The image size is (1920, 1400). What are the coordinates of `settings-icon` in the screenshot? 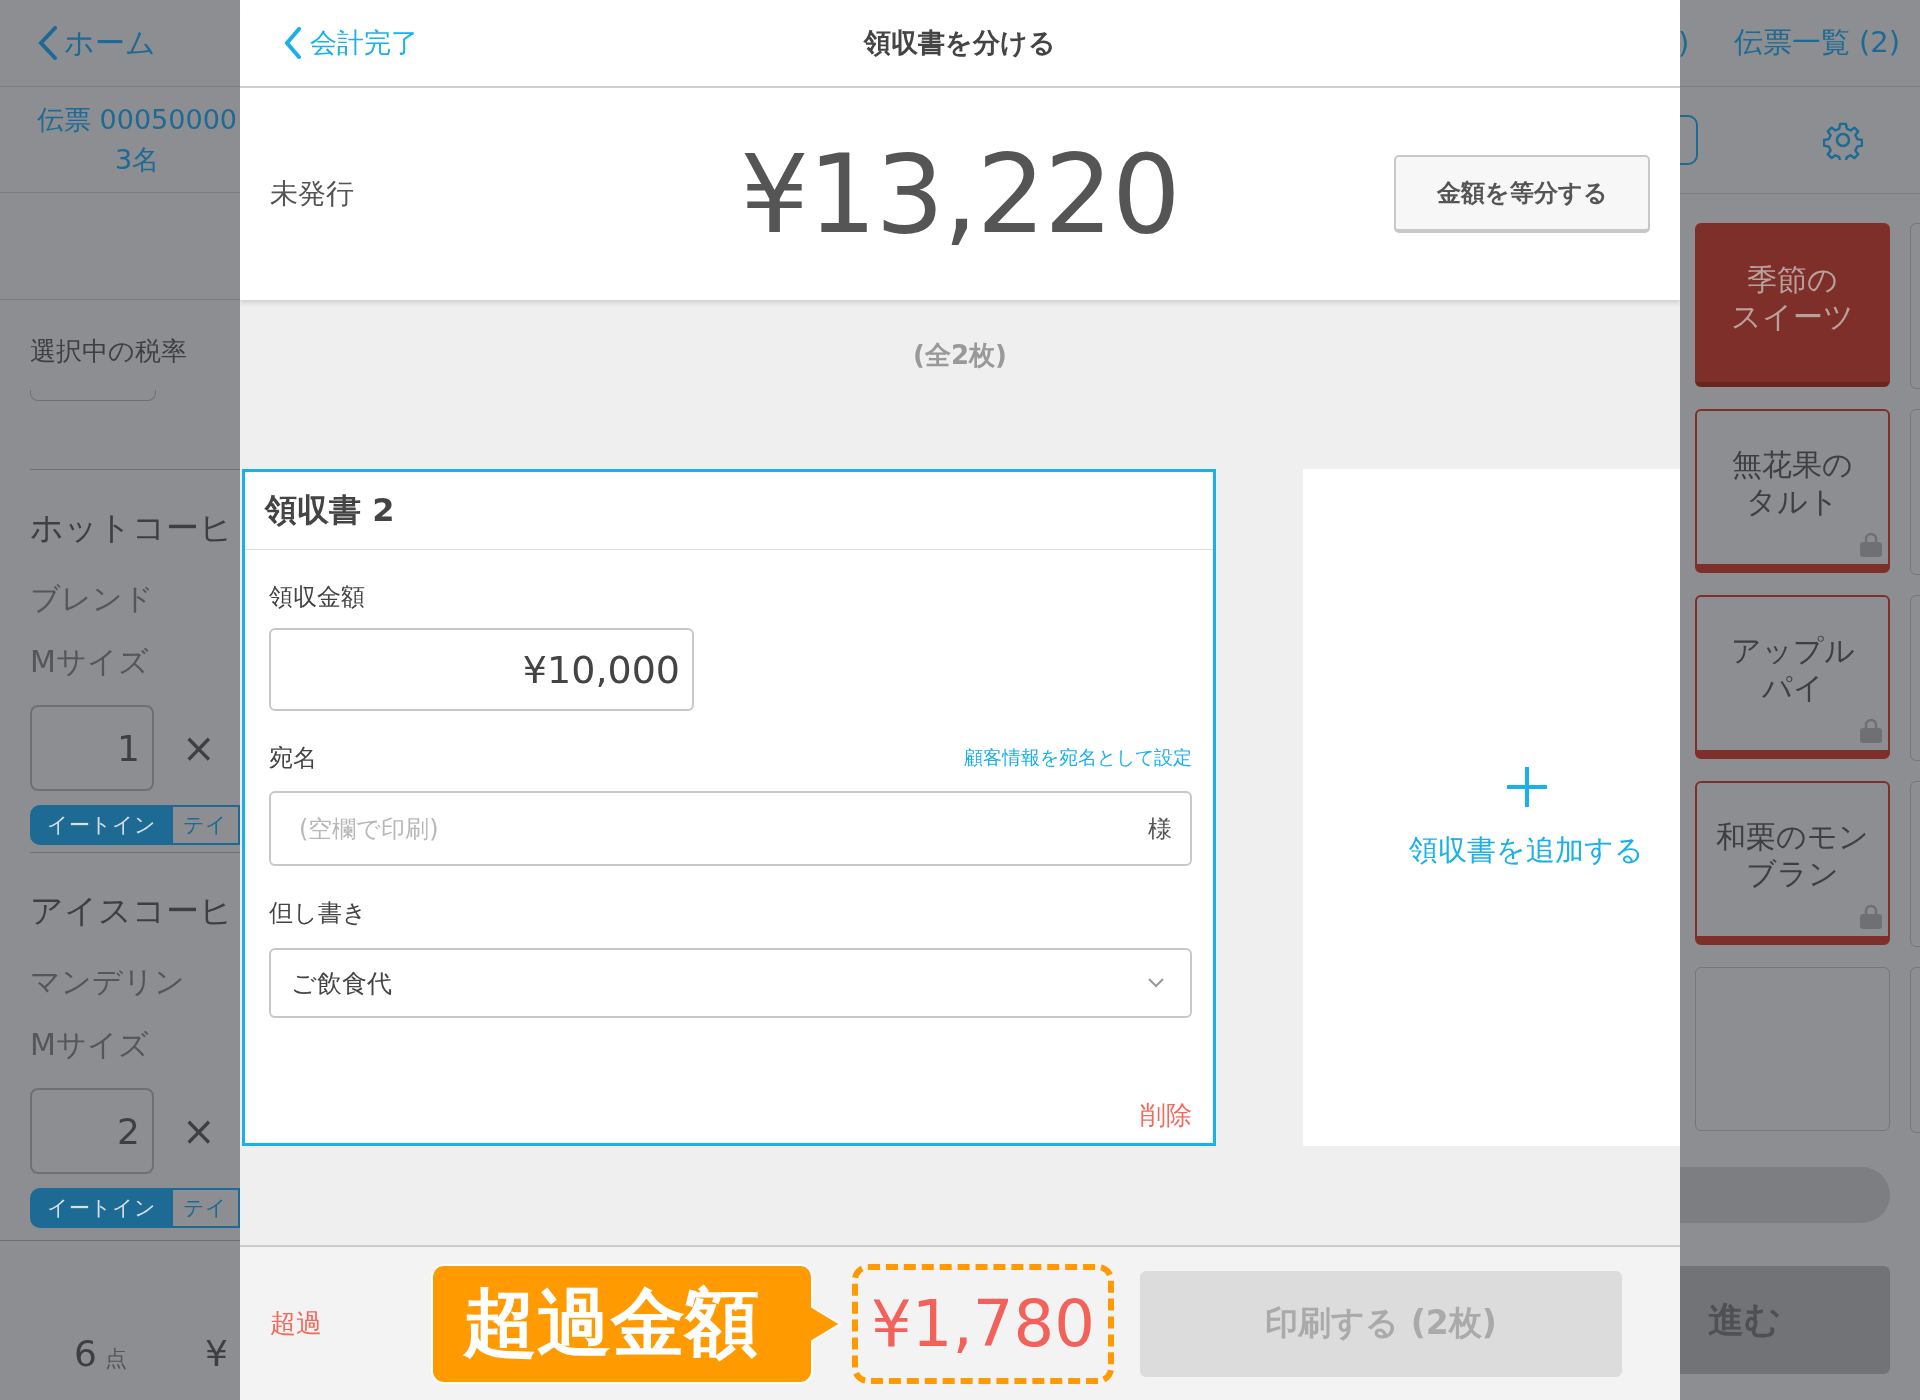 It's located at (1843, 140).